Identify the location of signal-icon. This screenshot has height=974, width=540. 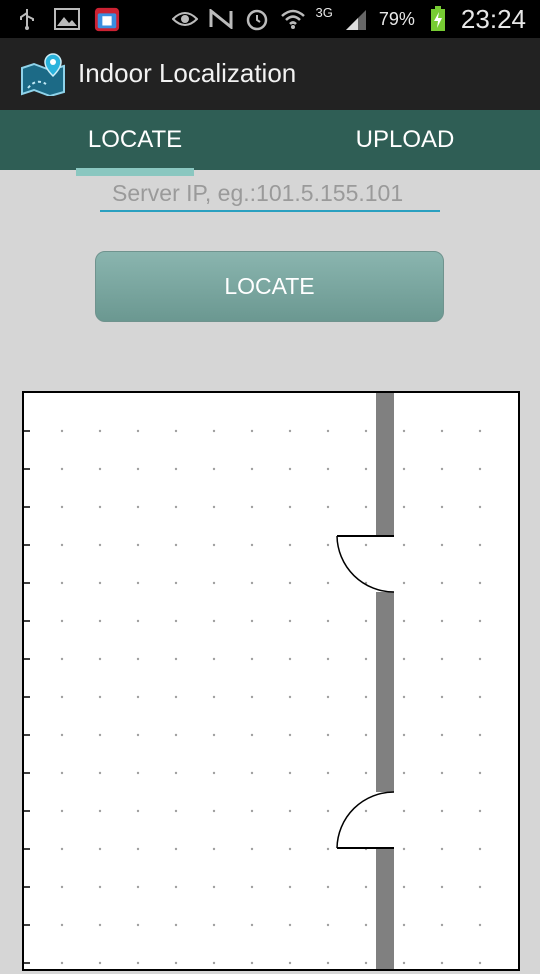
(356, 19).